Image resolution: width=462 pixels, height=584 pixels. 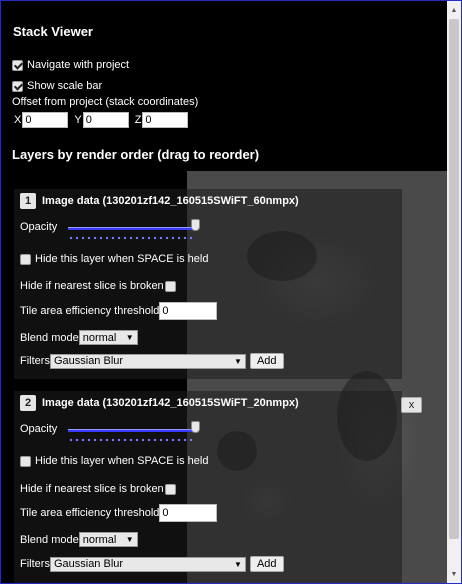 I want to click on offset-y-label: Y, so click(x=78, y=120).